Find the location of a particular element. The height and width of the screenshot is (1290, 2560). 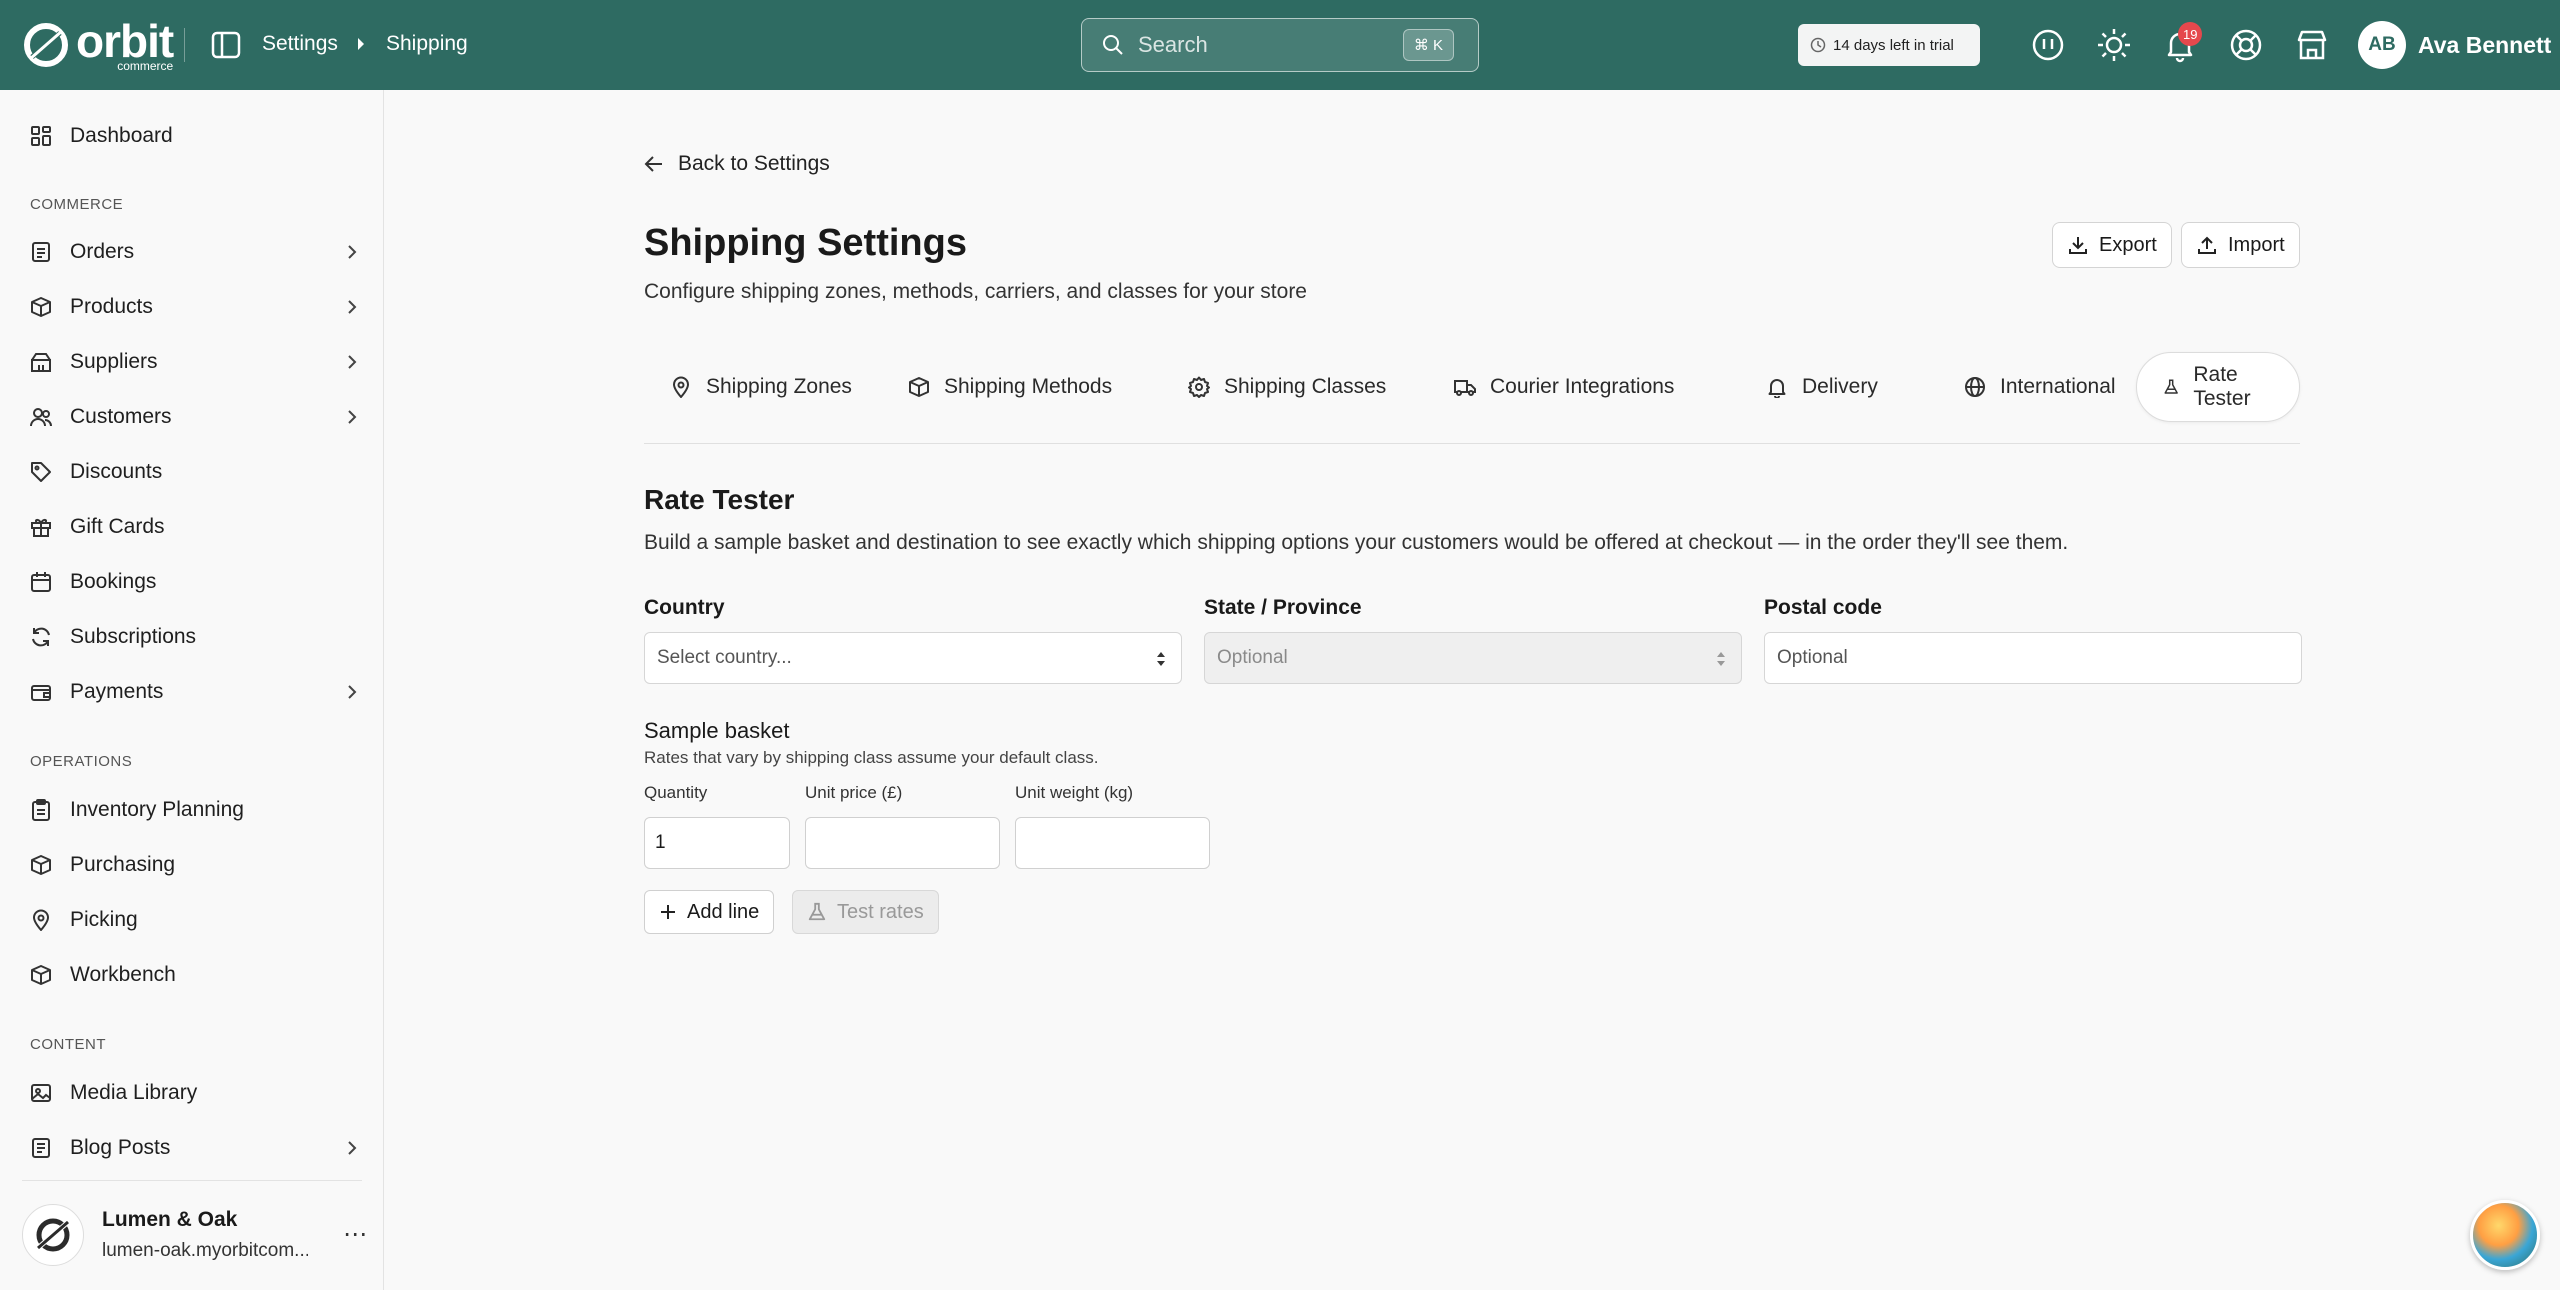

tab-international: International is located at coordinates (2040, 387).